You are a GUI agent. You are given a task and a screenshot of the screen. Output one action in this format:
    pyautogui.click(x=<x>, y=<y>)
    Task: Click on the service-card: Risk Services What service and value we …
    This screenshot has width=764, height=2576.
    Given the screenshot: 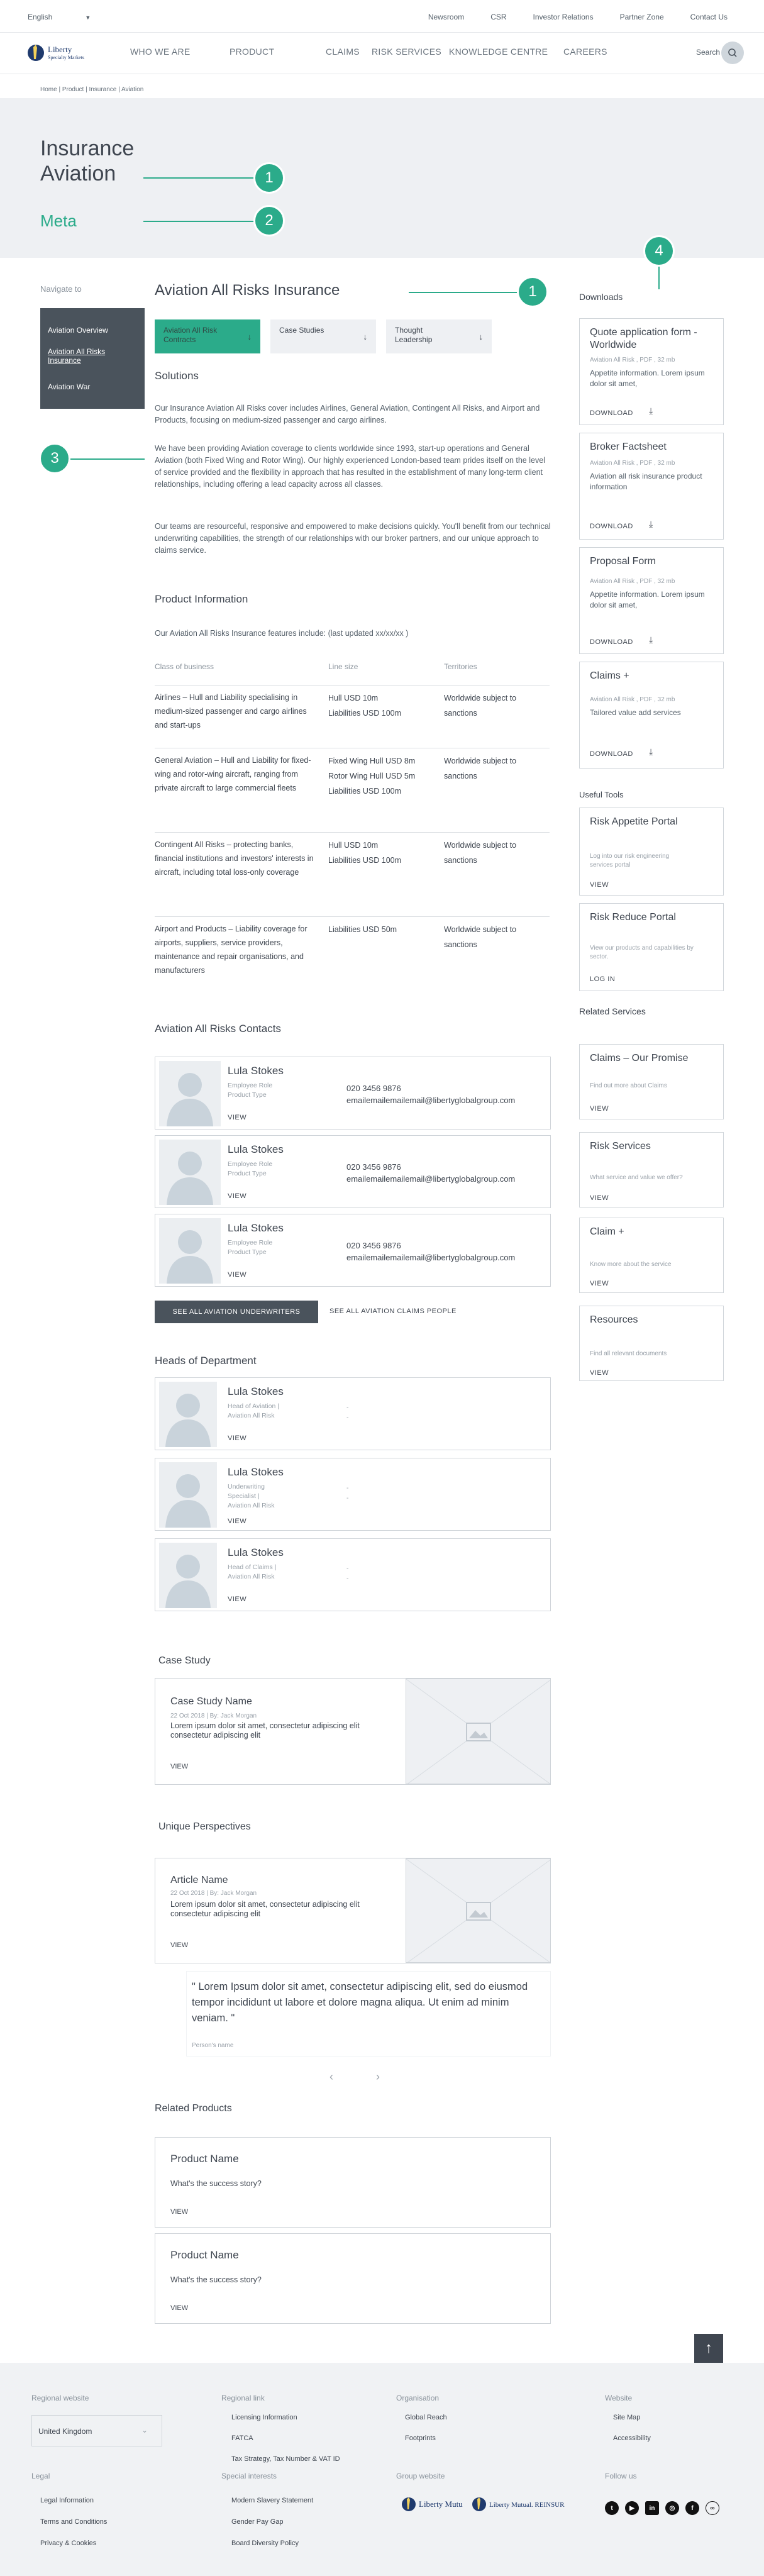 What is the action you would take?
    pyautogui.click(x=652, y=1170)
    